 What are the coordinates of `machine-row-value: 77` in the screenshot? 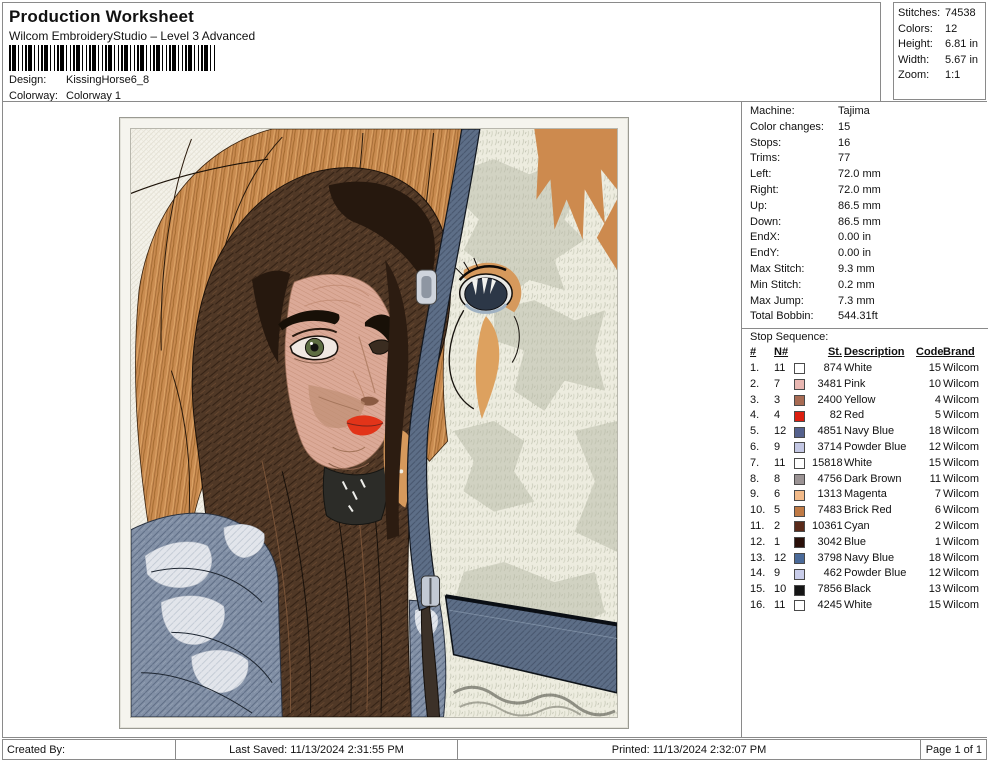 It's located at (844, 158).